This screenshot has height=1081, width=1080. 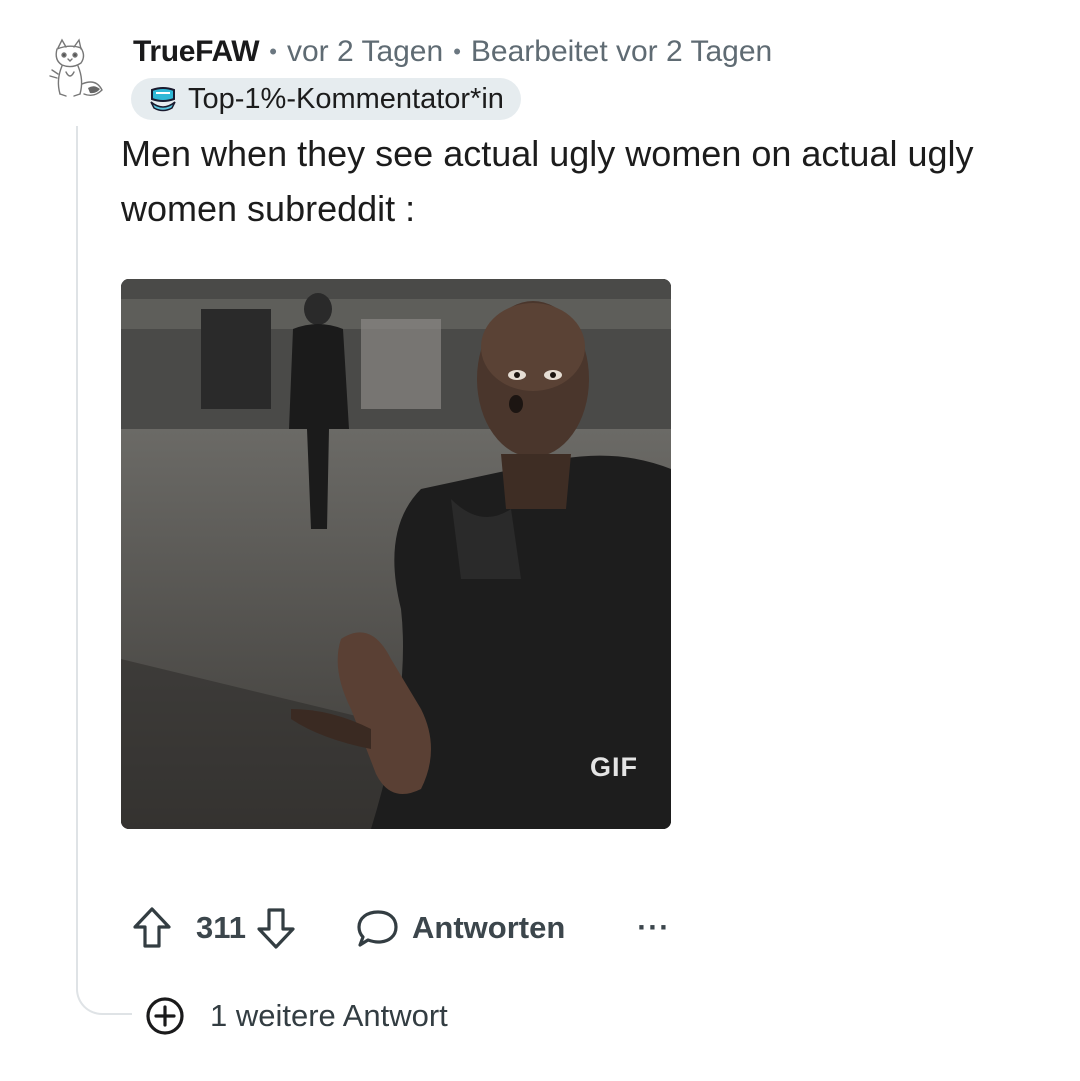 What do you see at coordinates (614, 767) in the screenshot?
I see `gif-badge: GIF` at bounding box center [614, 767].